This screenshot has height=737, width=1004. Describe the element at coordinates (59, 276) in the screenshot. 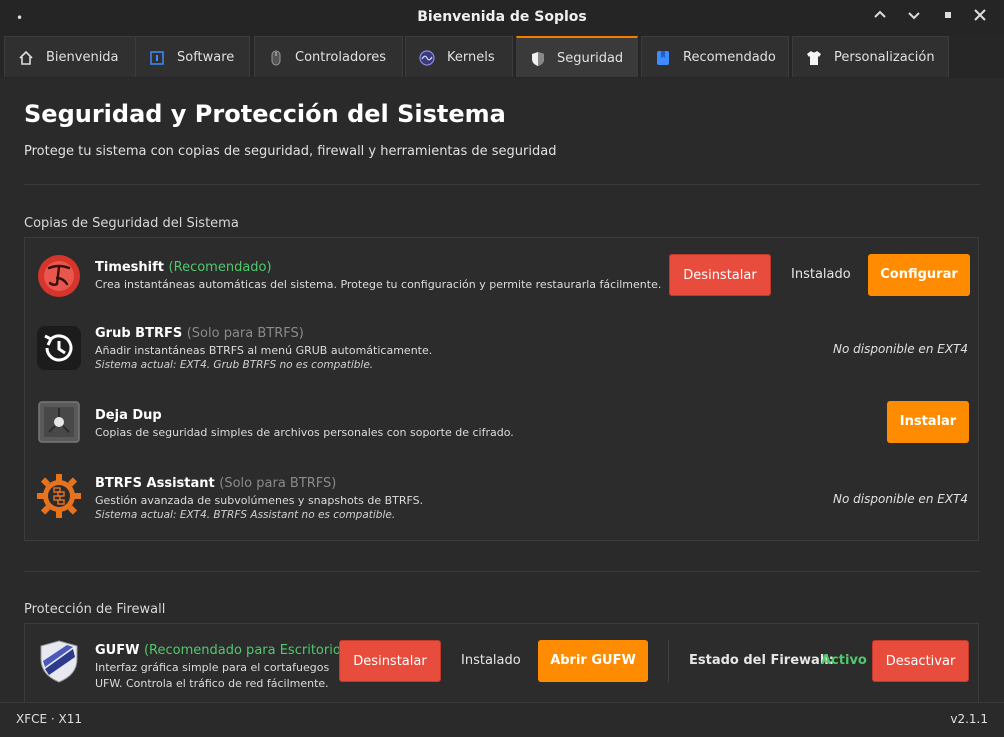

I see `timeshift-icon` at that location.